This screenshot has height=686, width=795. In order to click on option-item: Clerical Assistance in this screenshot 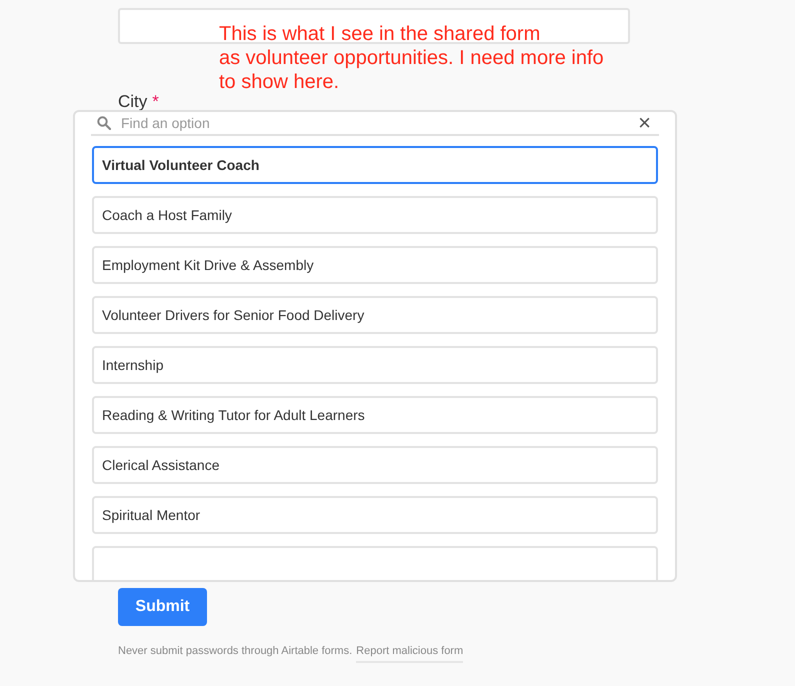, I will do `click(375, 465)`.